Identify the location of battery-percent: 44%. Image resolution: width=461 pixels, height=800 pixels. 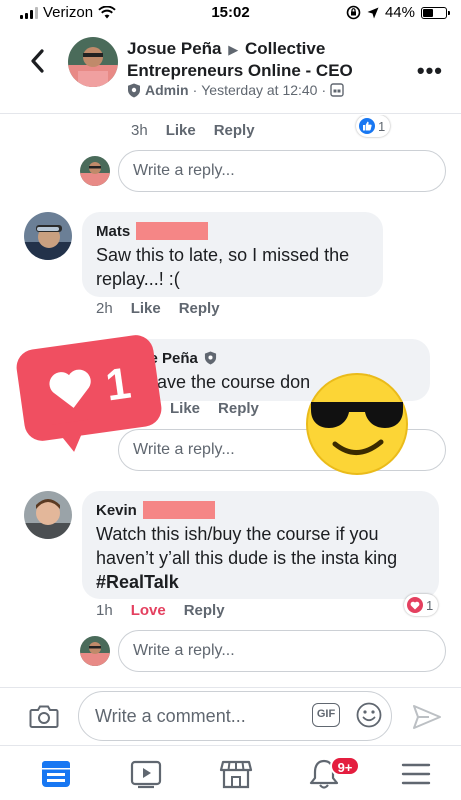
(399, 12).